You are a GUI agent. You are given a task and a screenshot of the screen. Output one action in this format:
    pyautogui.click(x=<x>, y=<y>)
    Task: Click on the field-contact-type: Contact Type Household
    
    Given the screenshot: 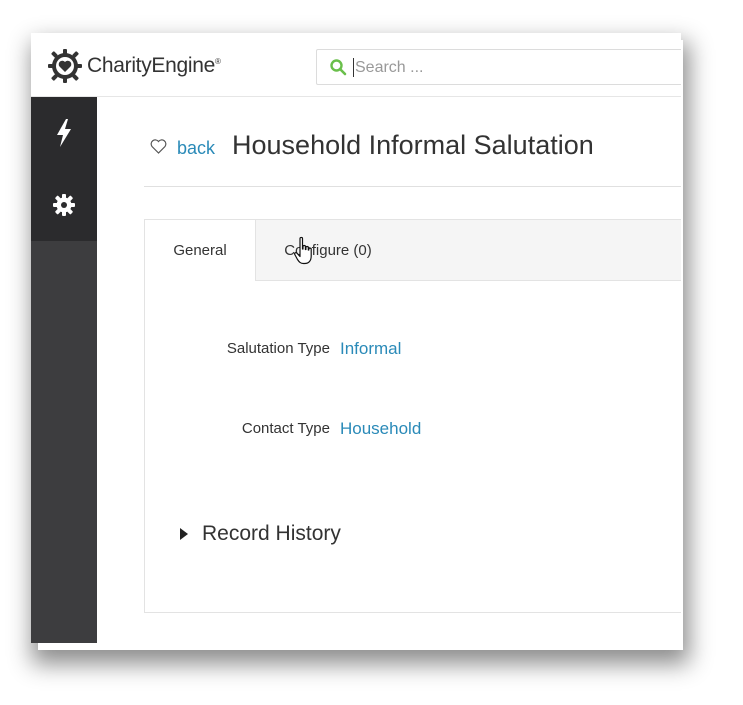 What is the action you would take?
    pyautogui.click(x=413, y=431)
    